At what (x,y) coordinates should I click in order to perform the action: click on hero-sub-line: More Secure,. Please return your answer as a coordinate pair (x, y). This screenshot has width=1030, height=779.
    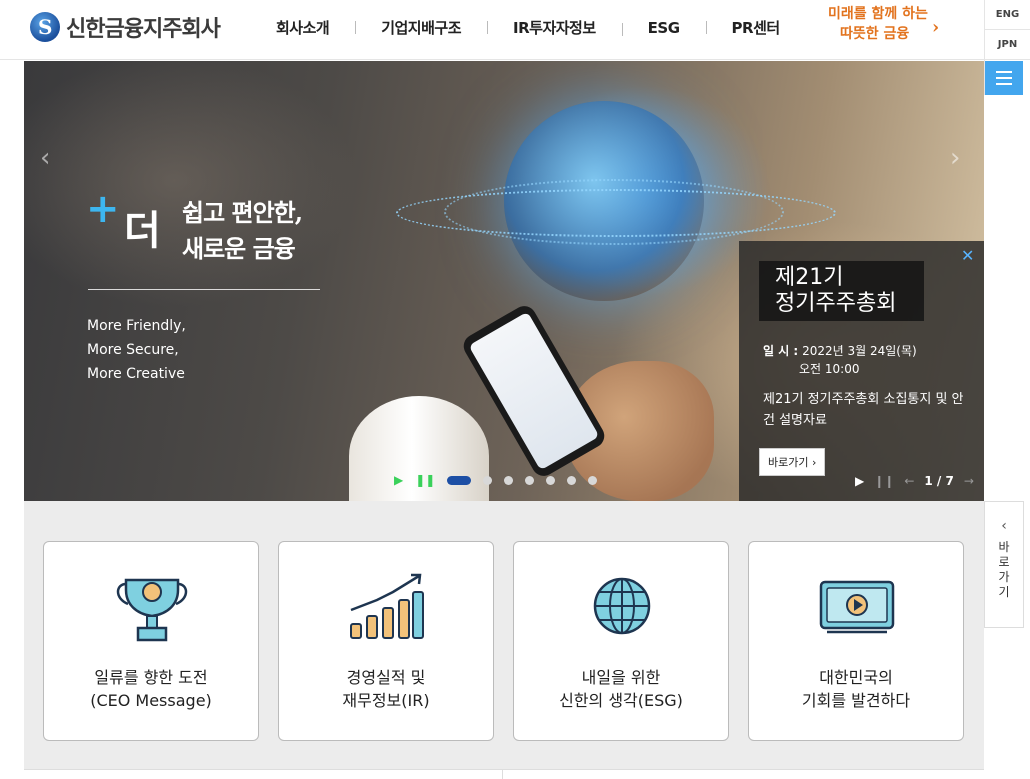
    Looking at the image, I should click on (133, 350).